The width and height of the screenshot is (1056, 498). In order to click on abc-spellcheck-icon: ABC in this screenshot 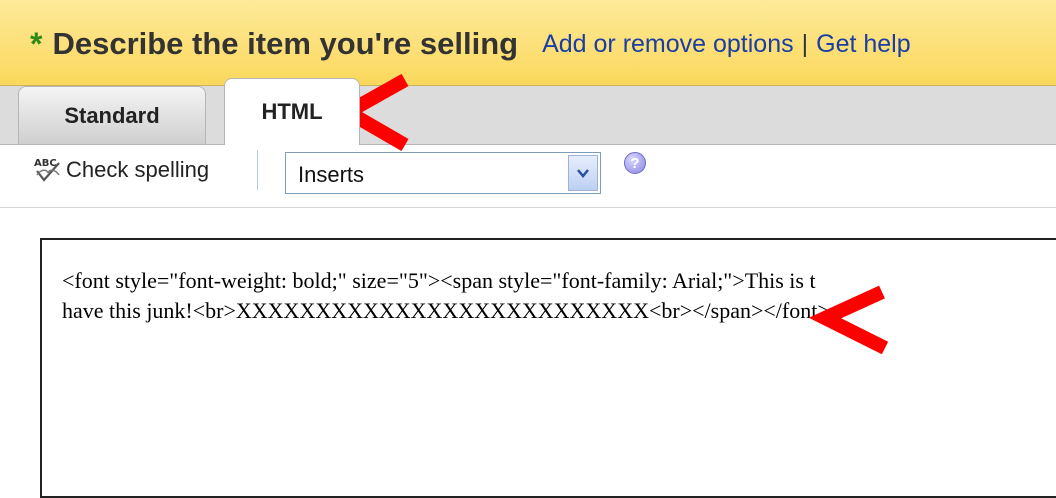, I will do `click(48, 170)`.